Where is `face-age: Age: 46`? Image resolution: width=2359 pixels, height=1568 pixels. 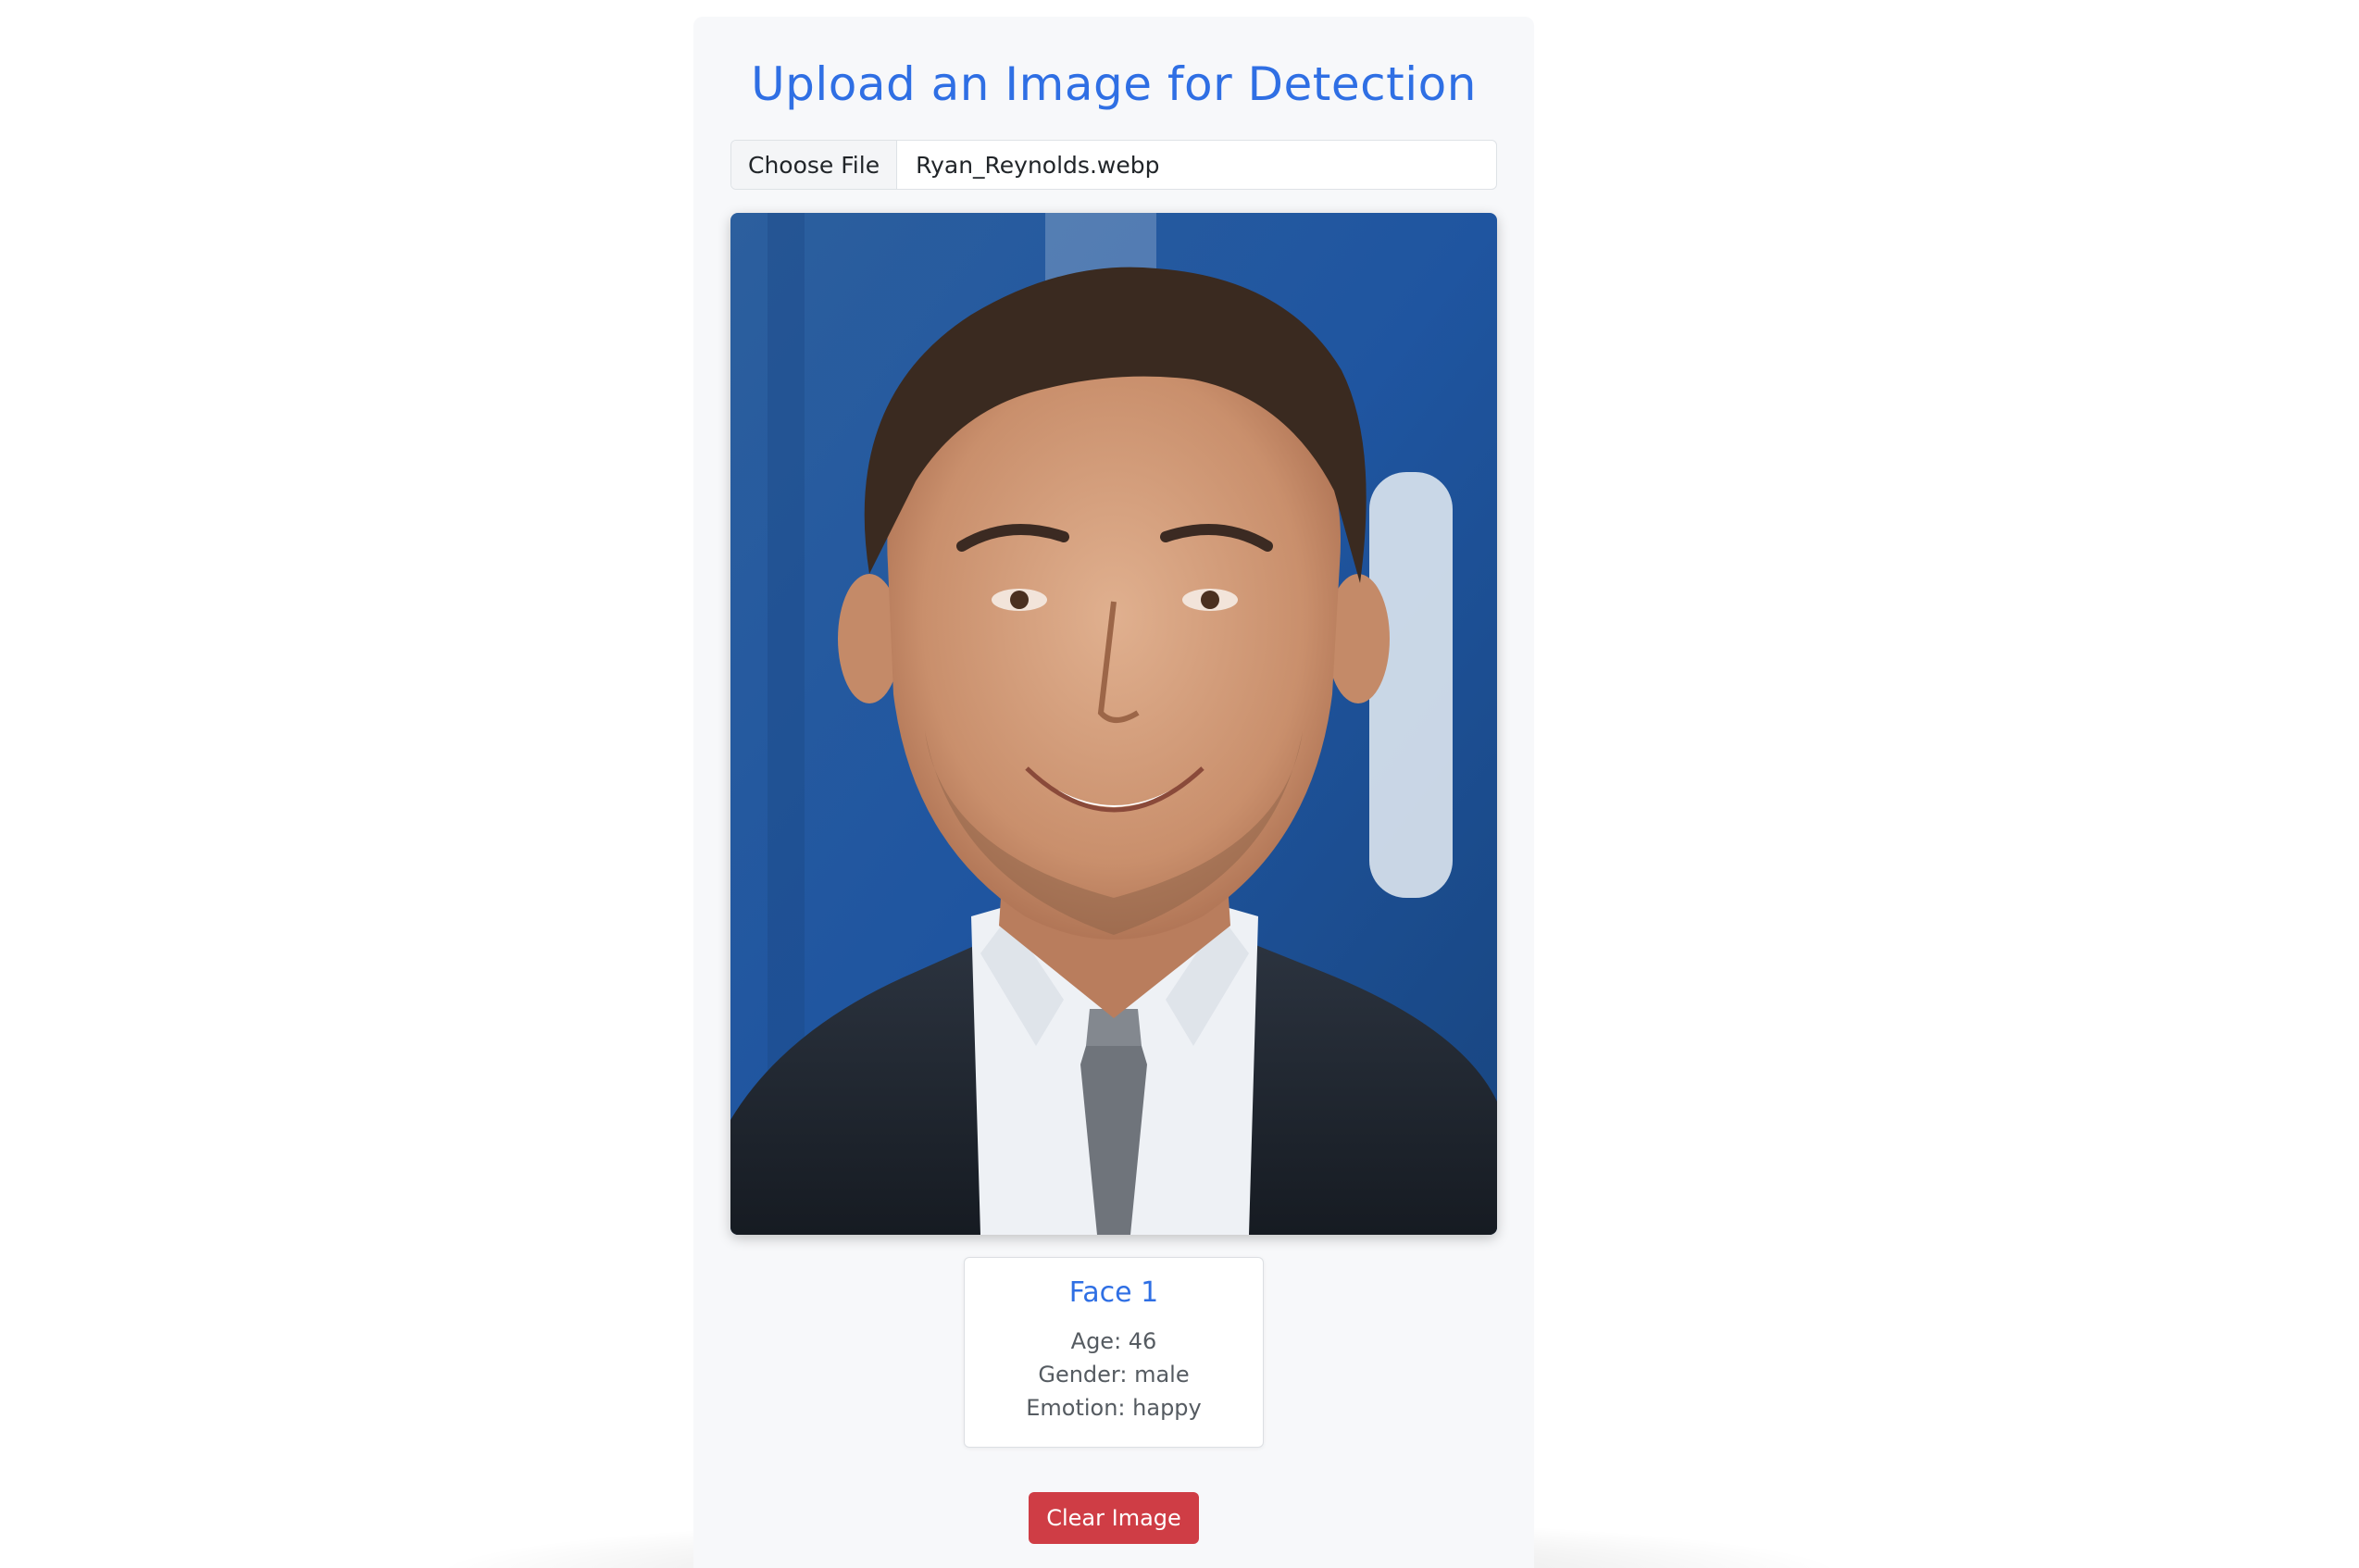 face-age: Age: 46 is located at coordinates (1113, 1341).